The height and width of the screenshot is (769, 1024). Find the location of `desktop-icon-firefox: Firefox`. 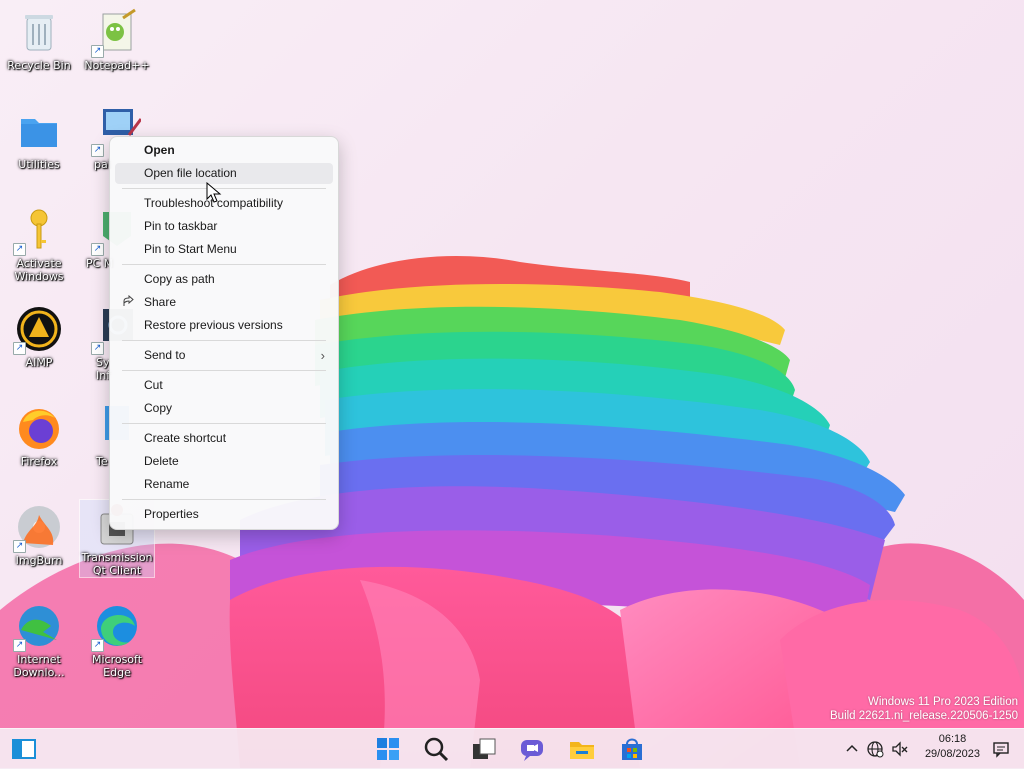

desktop-icon-firefox: Firefox is located at coordinates (39, 436).